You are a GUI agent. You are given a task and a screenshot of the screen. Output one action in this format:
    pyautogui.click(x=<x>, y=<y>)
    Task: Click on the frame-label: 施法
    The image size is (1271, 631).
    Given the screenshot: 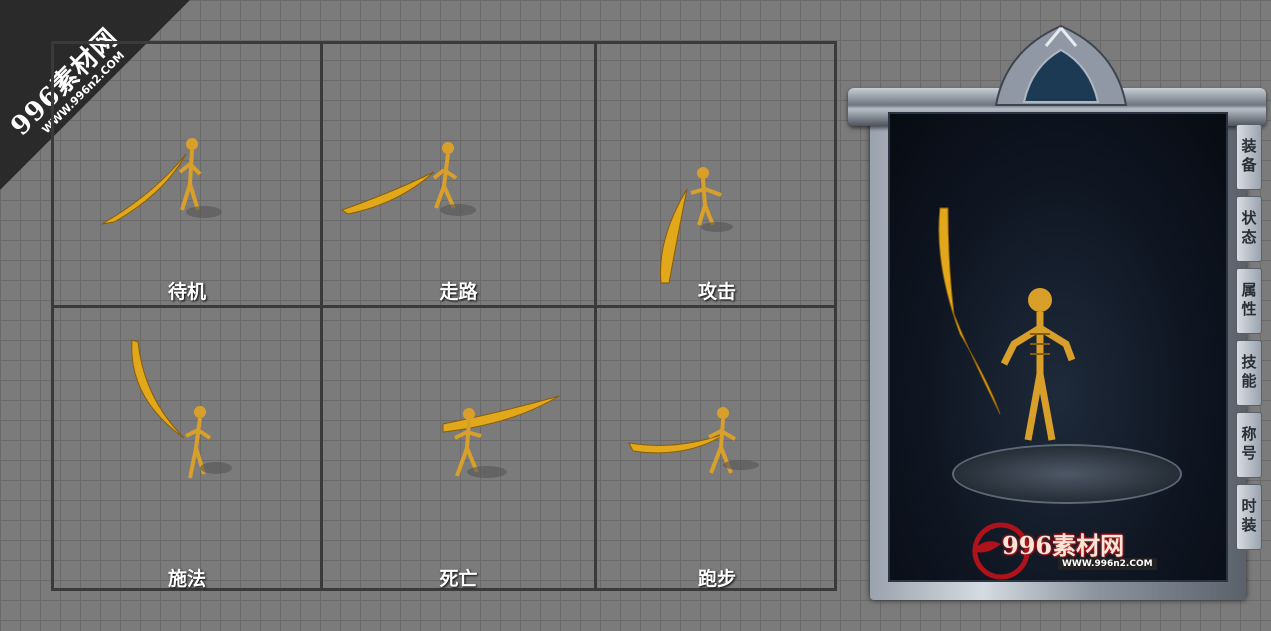 What is the action you would take?
    pyautogui.click(x=186, y=579)
    